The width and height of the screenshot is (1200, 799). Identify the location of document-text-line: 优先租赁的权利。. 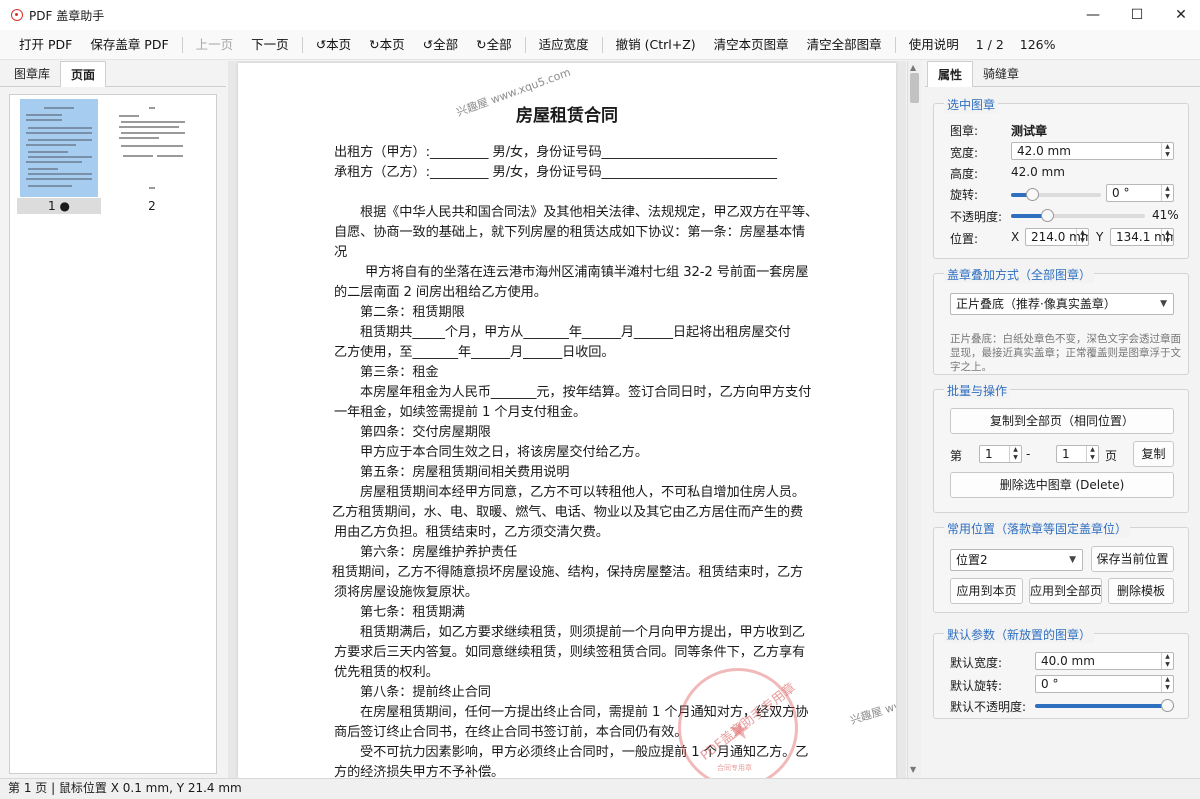
(386, 672).